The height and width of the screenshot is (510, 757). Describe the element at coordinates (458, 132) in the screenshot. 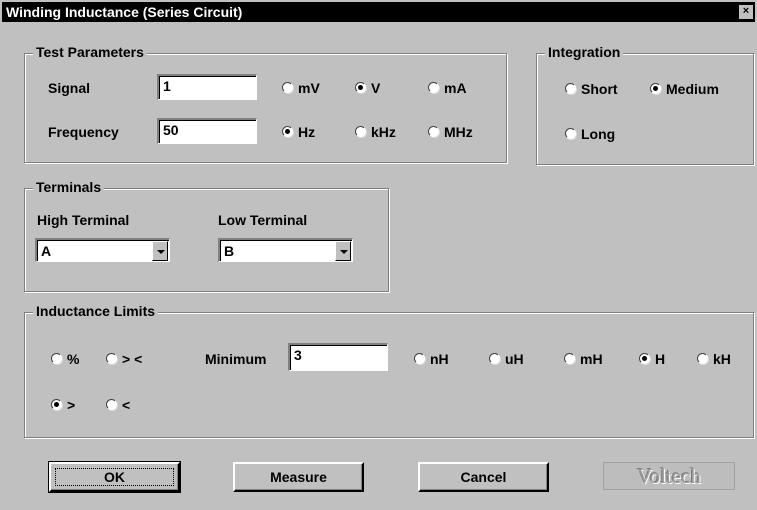

I see `radio-label: MHz` at that location.